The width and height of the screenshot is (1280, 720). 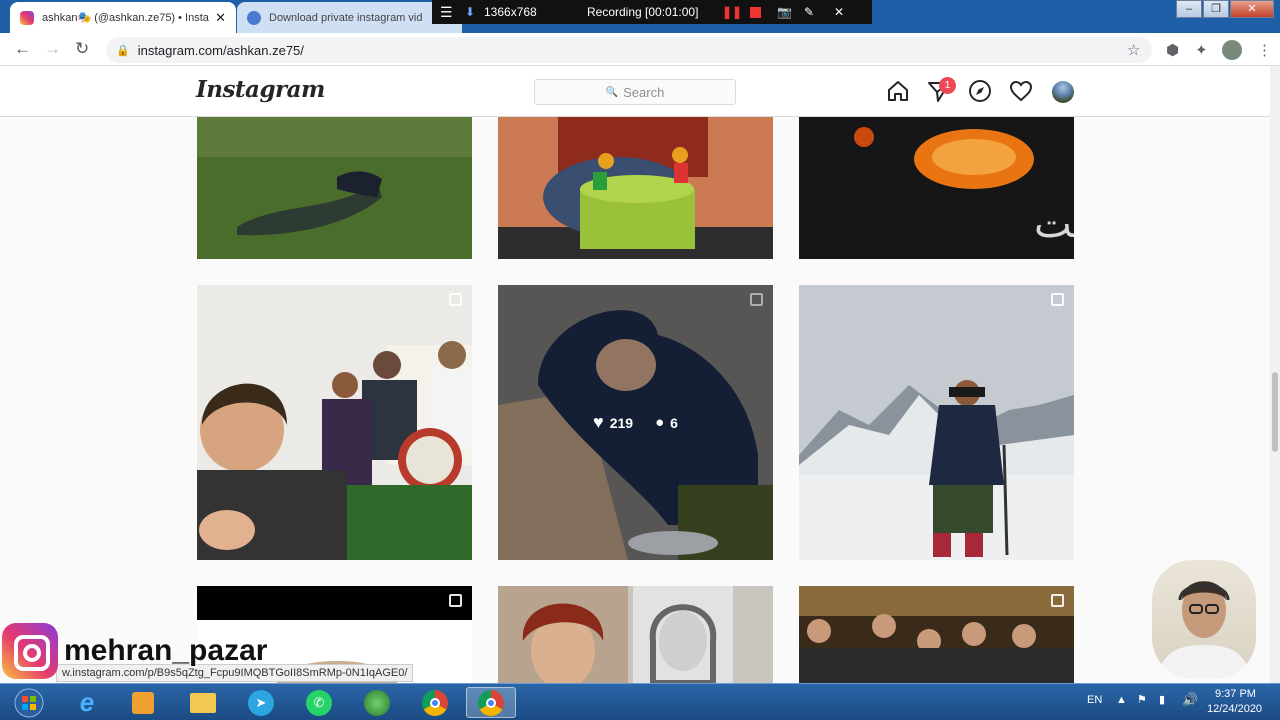 I want to click on windows-taskbar: e ➤ ✆ EN ▲ ⚑ ▮ 🔊 9:37 PM 12/24/2020, so click(x=640, y=701).